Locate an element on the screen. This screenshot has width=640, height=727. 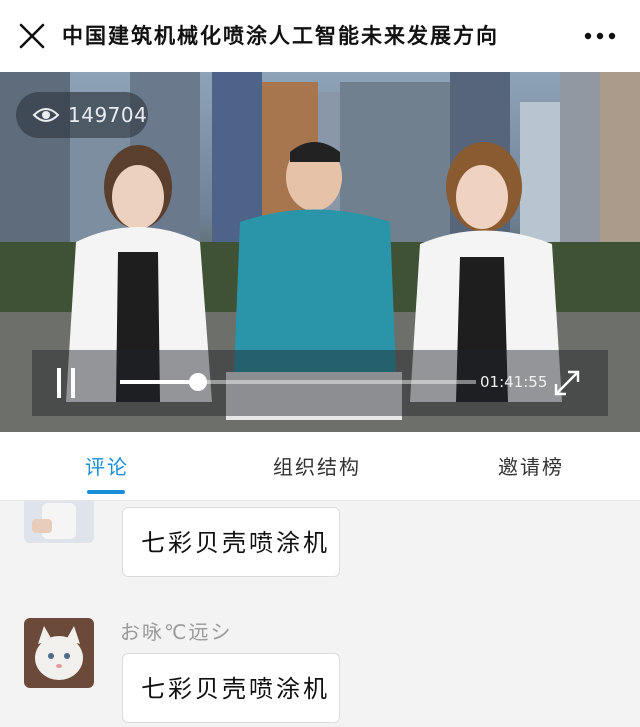
pause-button is located at coordinates (67, 383).